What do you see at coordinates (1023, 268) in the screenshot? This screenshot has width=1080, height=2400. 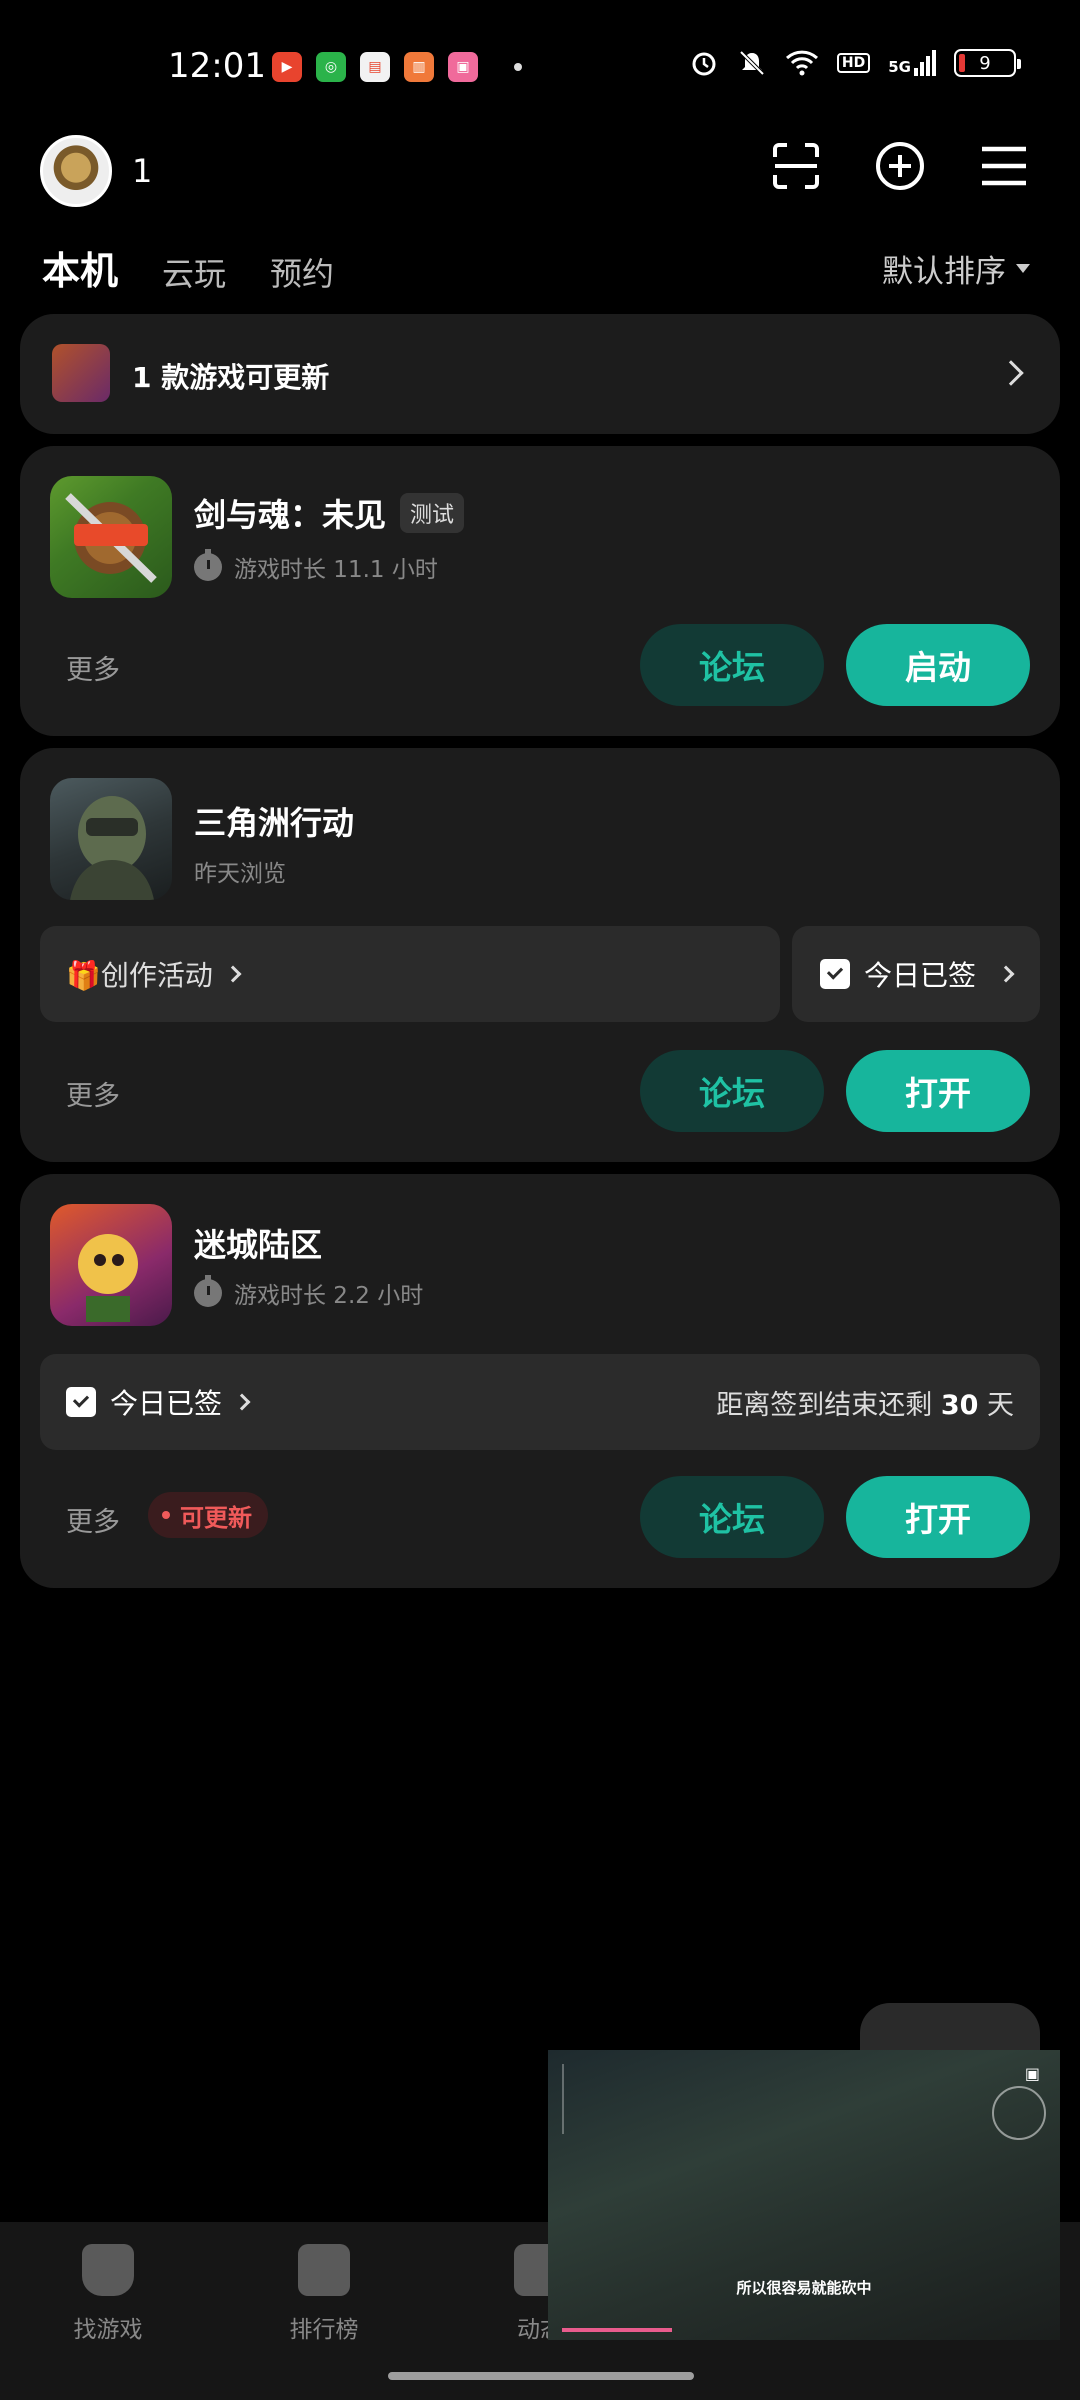 I see `caret-down-icon` at bounding box center [1023, 268].